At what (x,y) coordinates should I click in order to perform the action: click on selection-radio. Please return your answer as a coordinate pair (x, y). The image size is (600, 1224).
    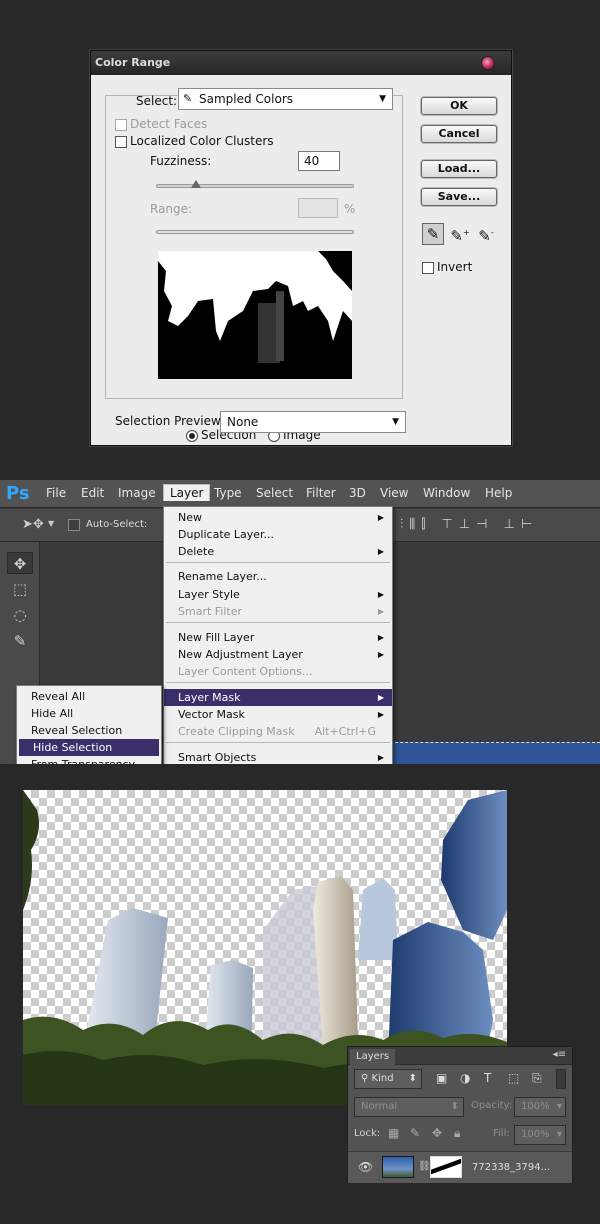
    Looking at the image, I should click on (192, 436).